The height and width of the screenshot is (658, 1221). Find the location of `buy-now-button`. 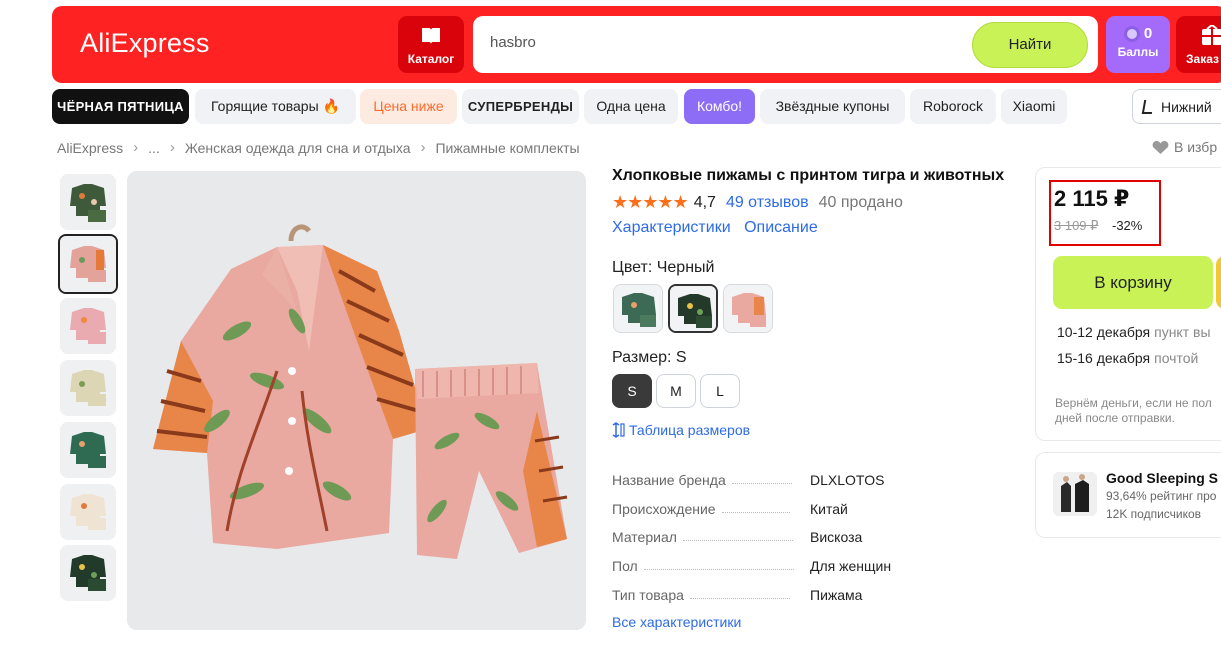

buy-now-button is located at coordinates (1218, 282).